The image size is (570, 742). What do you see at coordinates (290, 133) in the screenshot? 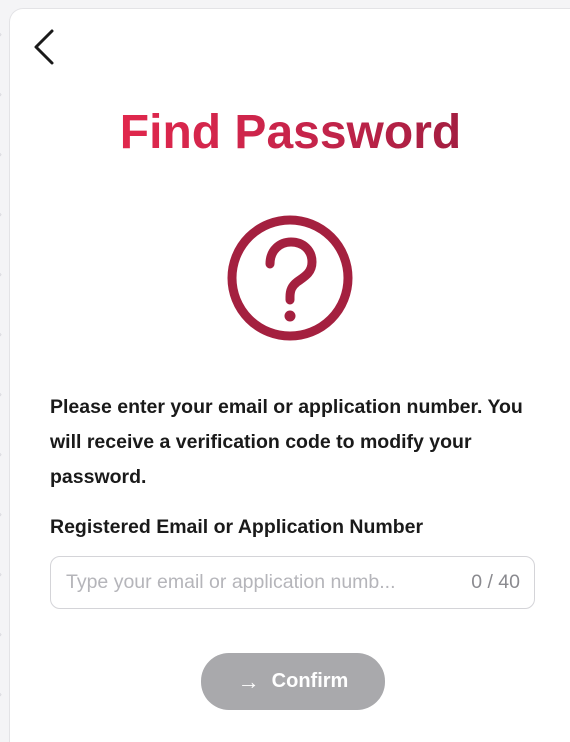
I see `page-title: Find Password` at bounding box center [290, 133].